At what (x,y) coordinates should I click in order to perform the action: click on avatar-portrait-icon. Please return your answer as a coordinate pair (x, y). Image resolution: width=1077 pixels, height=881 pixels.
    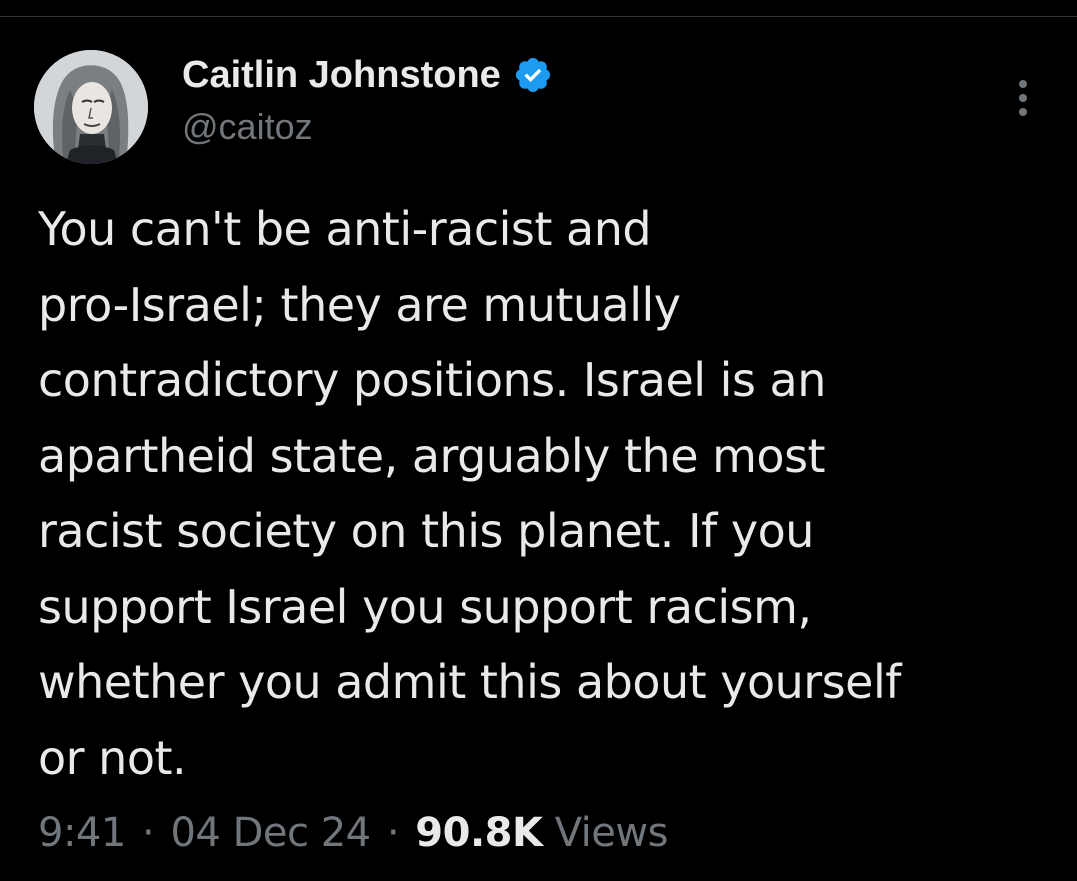
    Looking at the image, I should click on (91, 107).